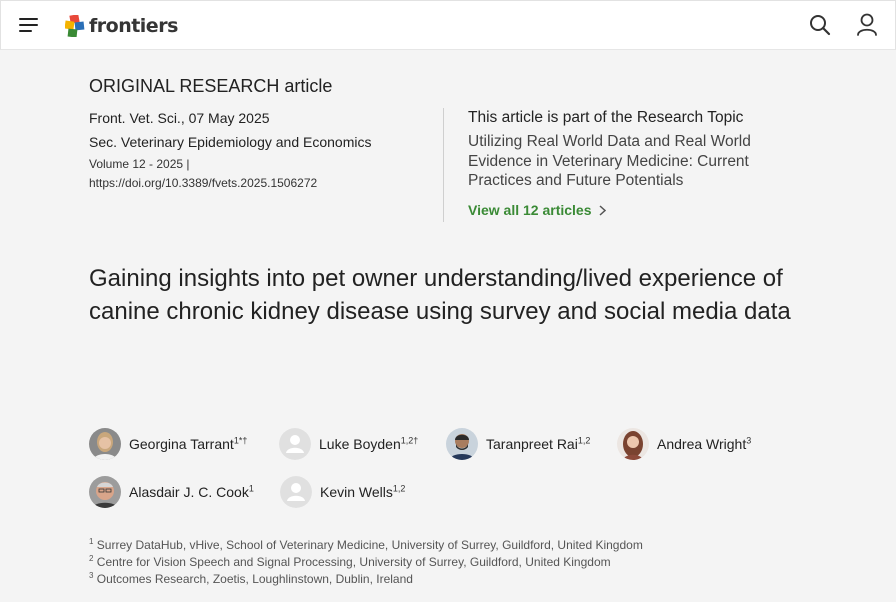 This screenshot has width=896, height=602. I want to click on author-name: Andrea Wright, so click(702, 444).